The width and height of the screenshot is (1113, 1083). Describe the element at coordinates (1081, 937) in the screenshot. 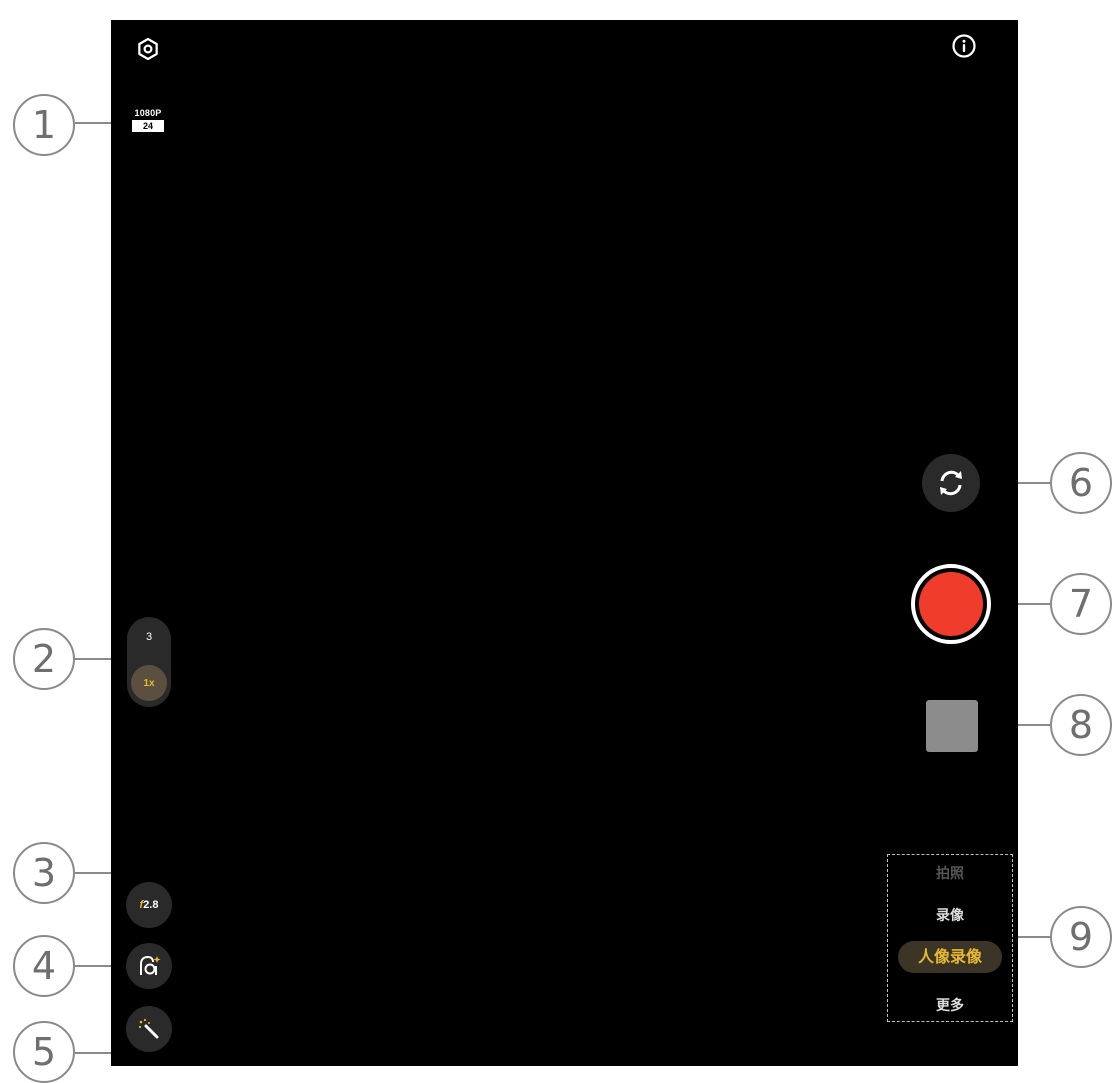

I see `callout-9: 9` at that location.